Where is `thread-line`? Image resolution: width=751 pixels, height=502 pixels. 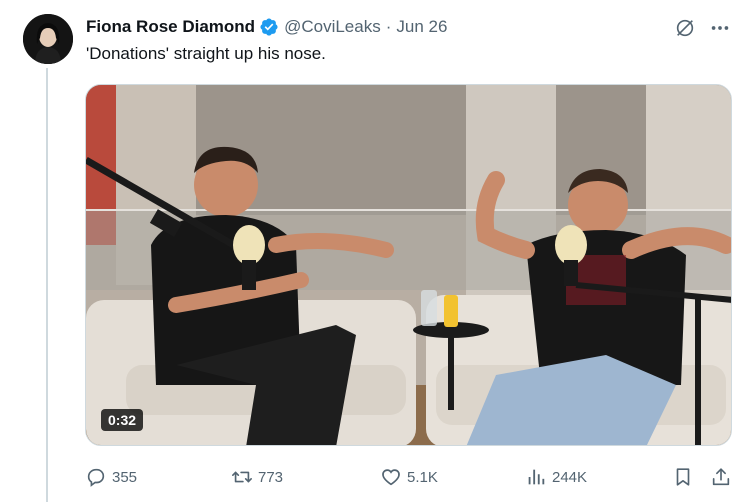
thread-line is located at coordinates (47, 285).